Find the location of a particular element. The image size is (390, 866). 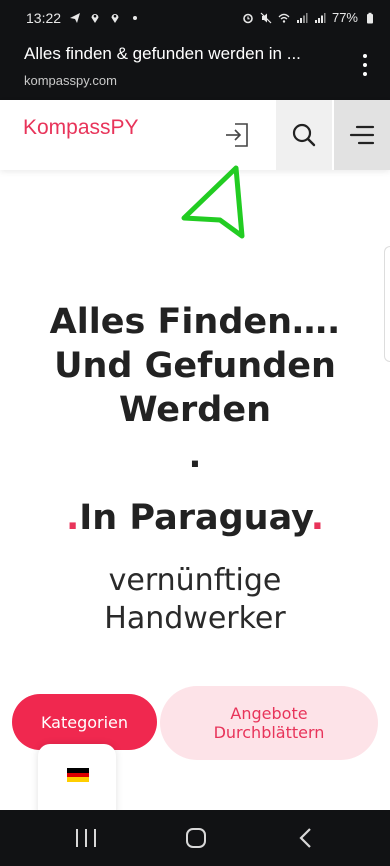

status-time: 13:22 is located at coordinates (44, 18).